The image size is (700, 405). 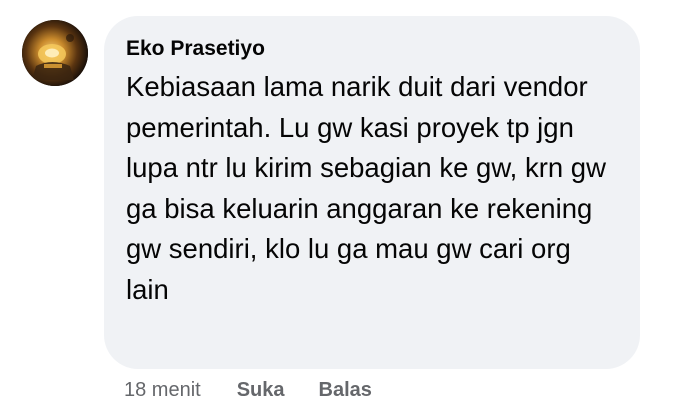 I want to click on avatar, so click(x=55, y=53).